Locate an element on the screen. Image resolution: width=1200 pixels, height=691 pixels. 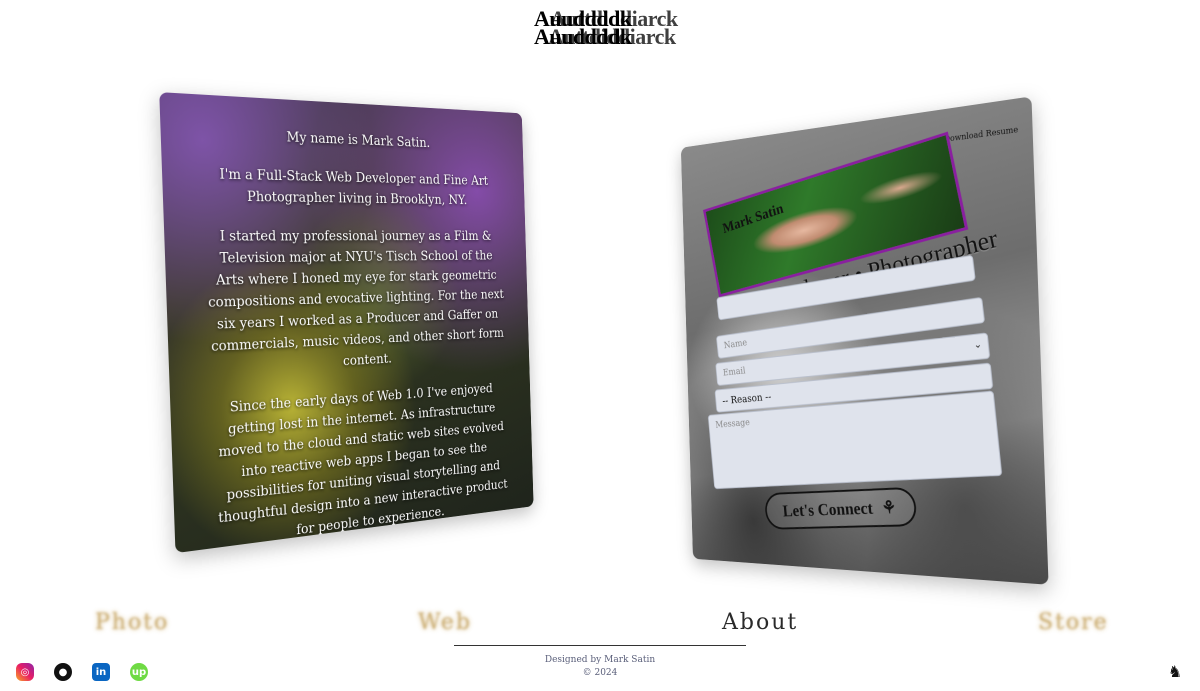
instagram-icon: ◎ is located at coordinates (25, 672).